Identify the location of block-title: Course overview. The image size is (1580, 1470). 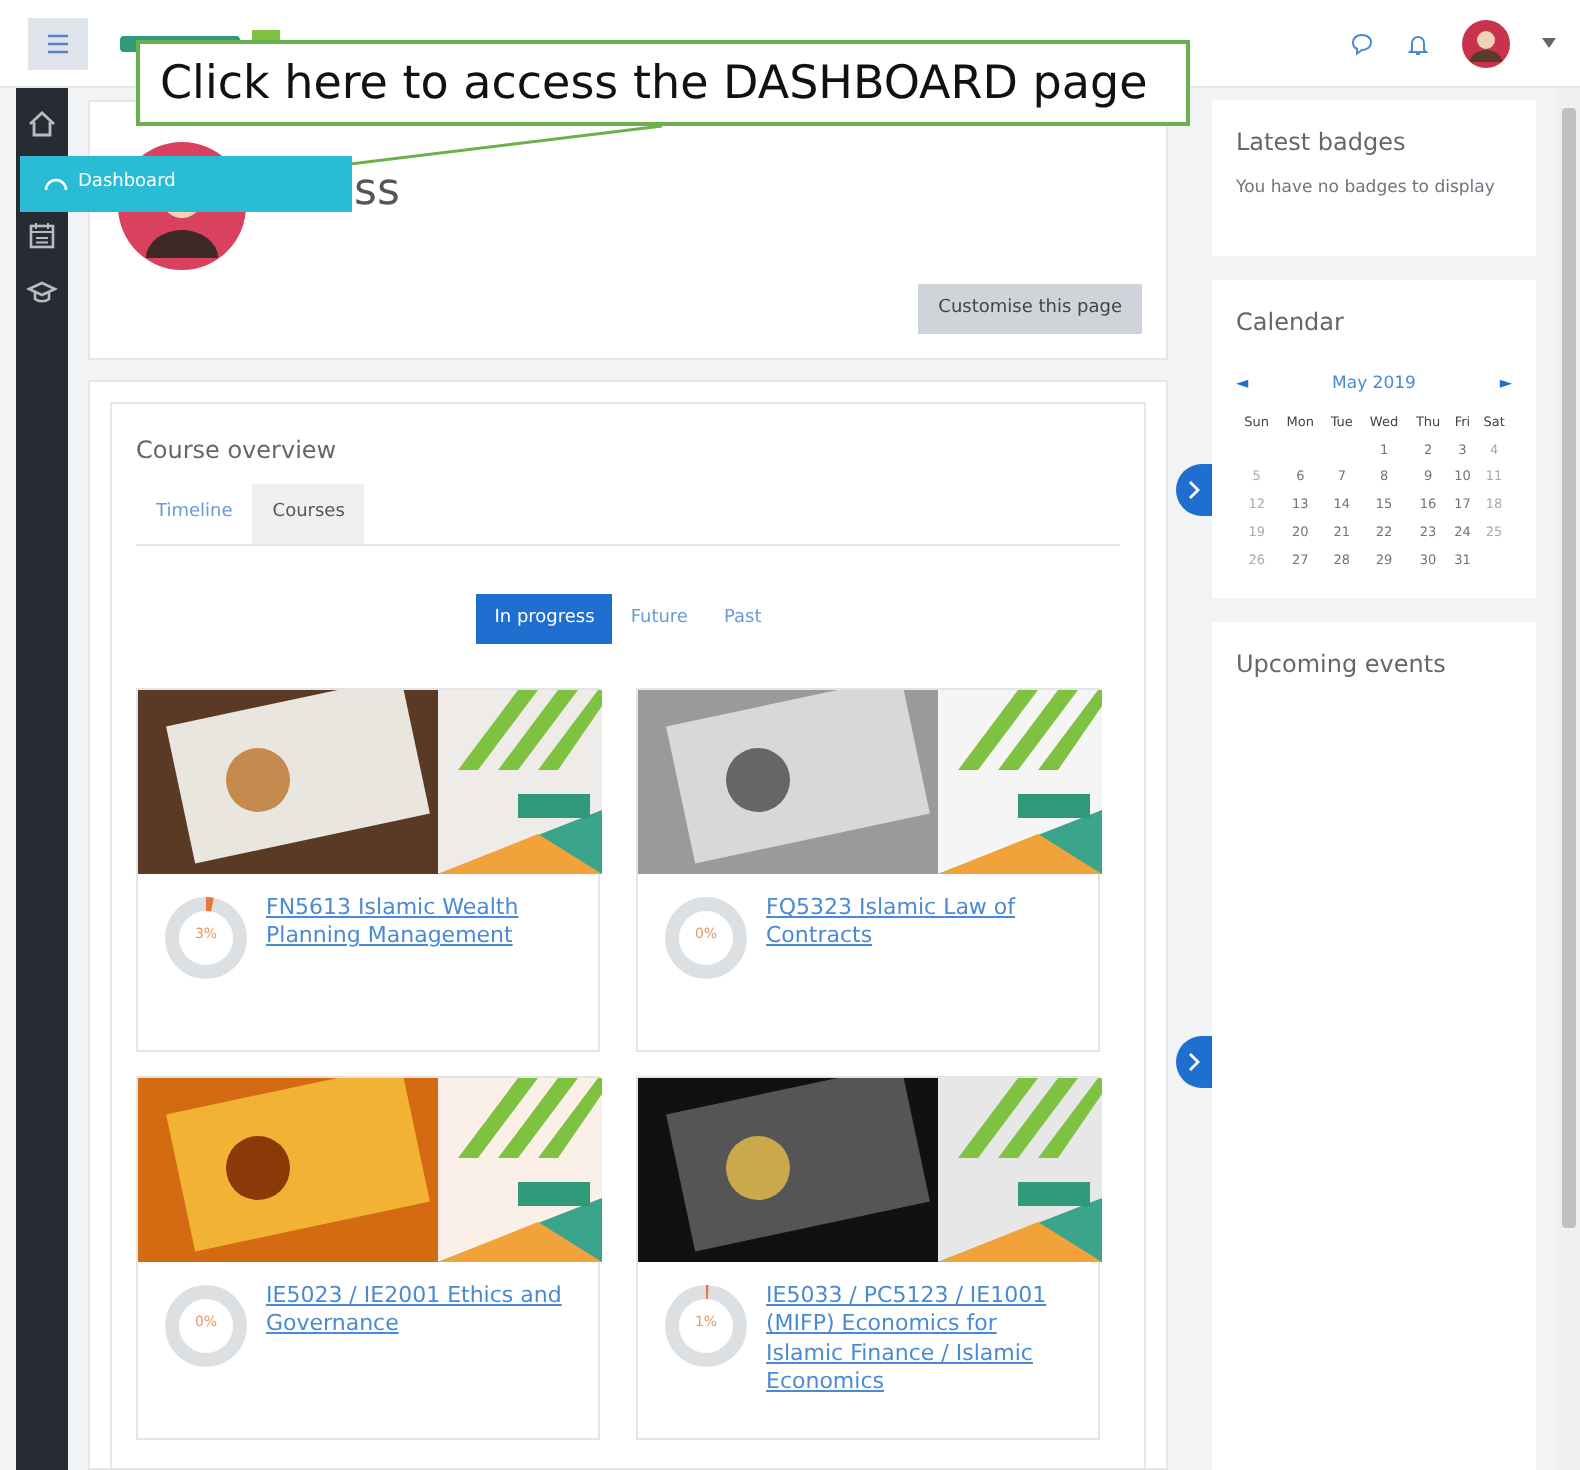
(237, 451).